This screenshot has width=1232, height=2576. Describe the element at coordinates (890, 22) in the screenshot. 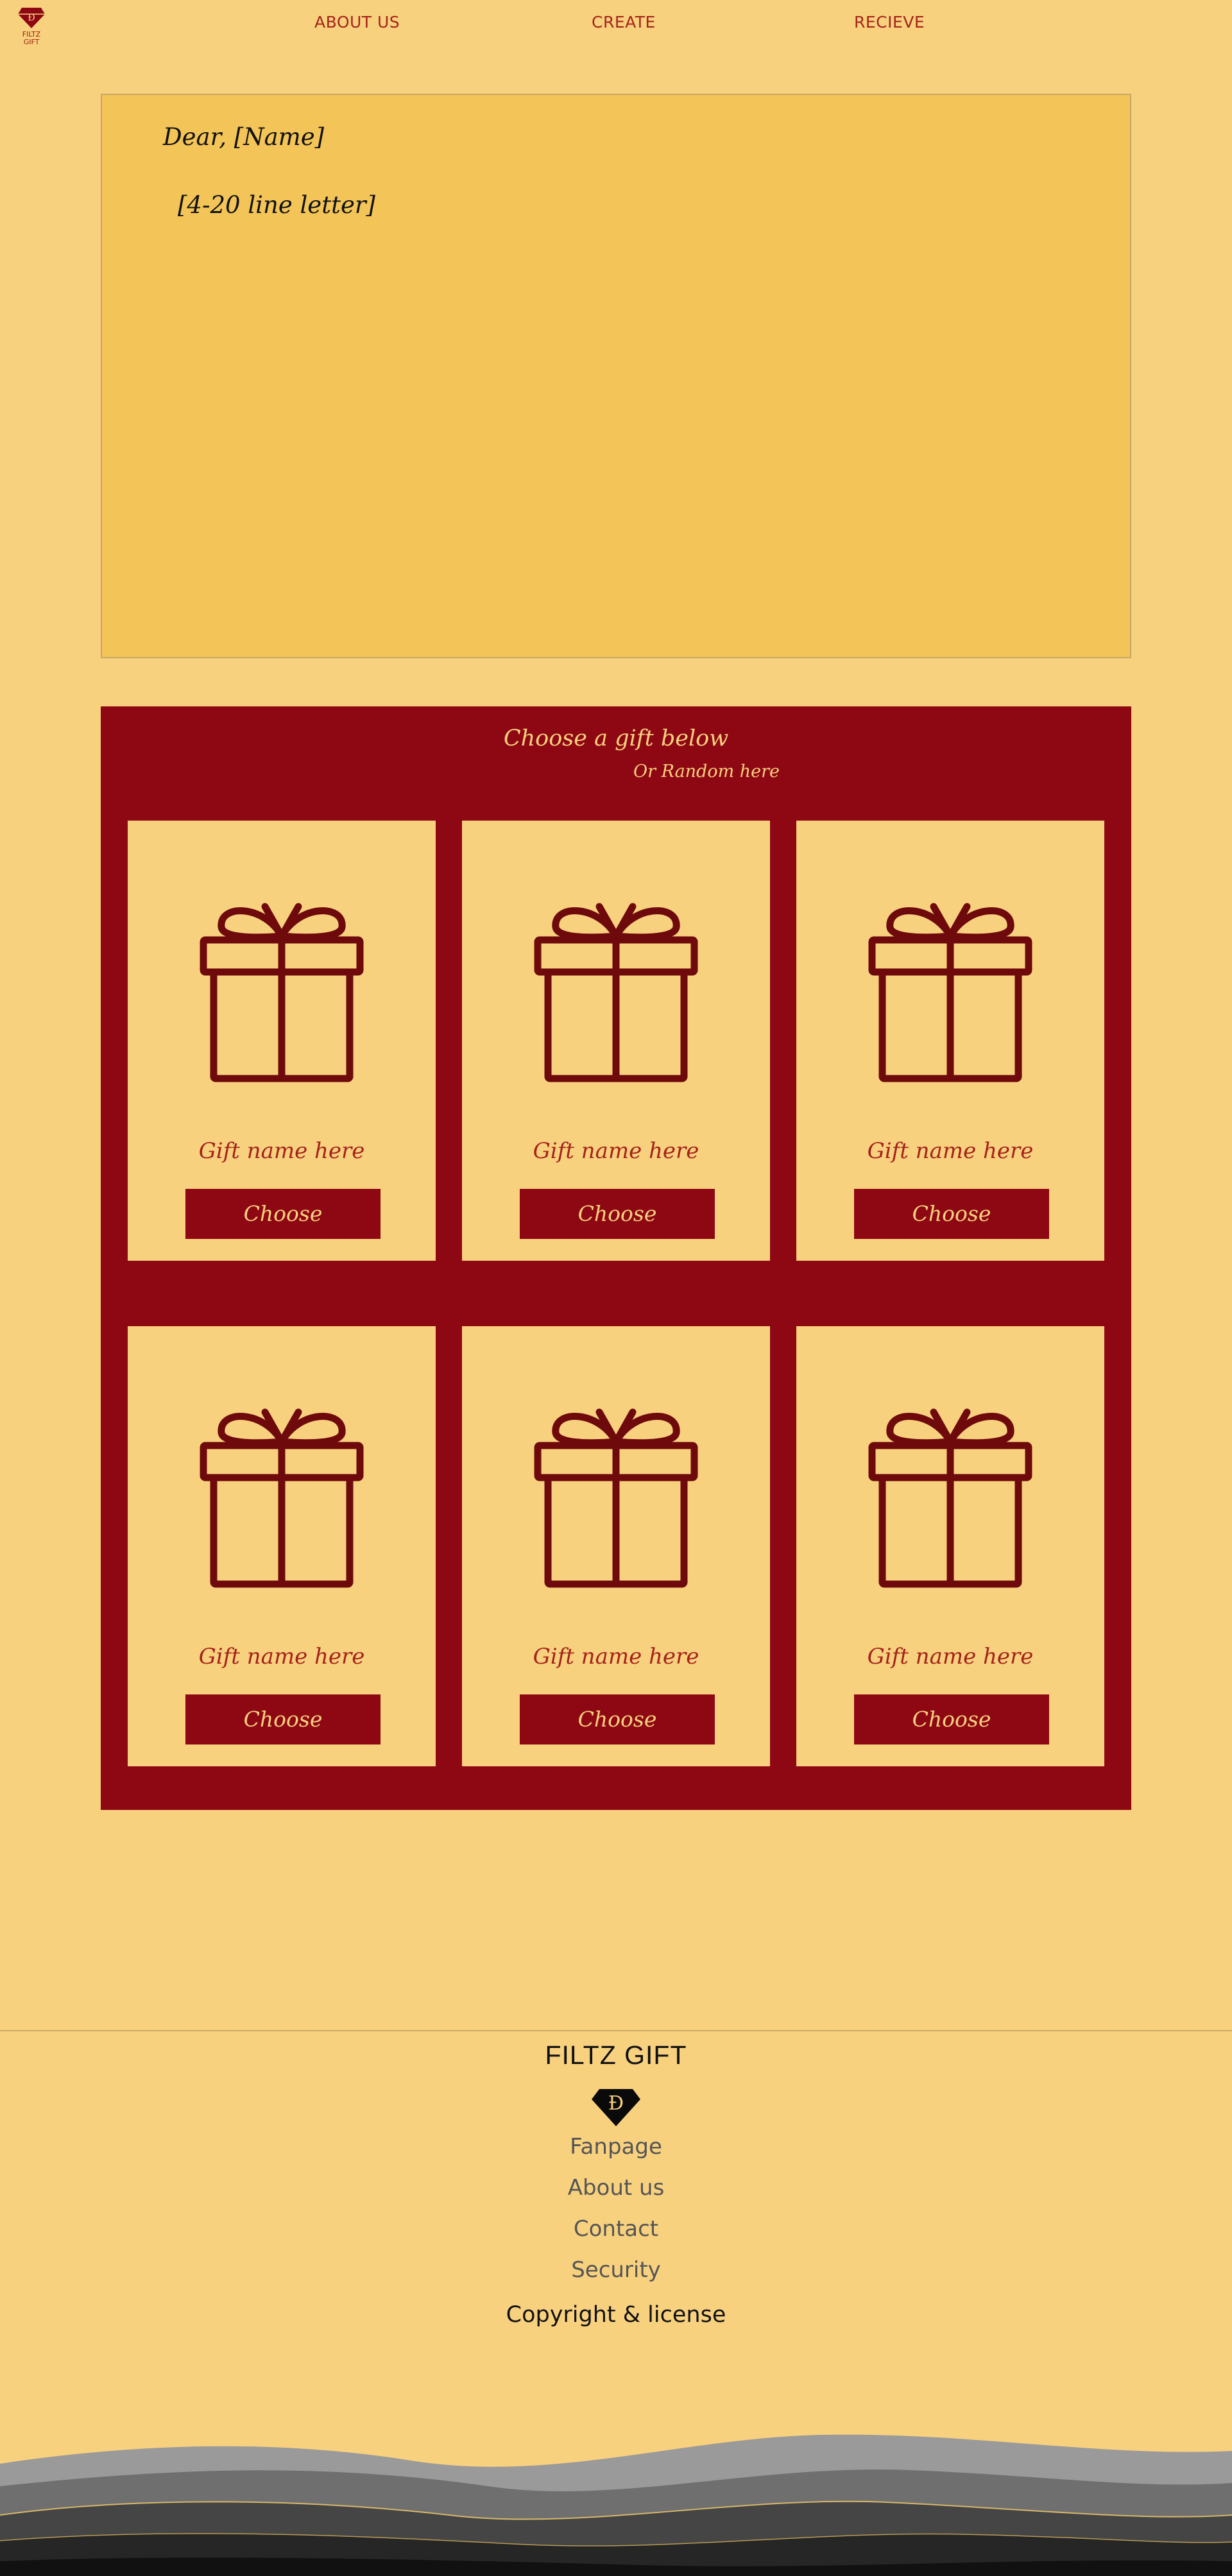

I see `nav-recieve: RECIEVE` at that location.